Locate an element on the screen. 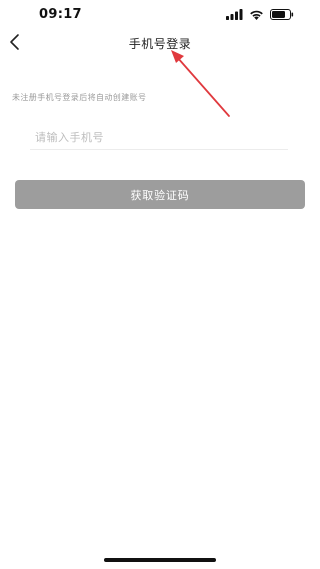 Image resolution: width=320 pixels, height=569 pixels. wifi-icon is located at coordinates (256, 14).